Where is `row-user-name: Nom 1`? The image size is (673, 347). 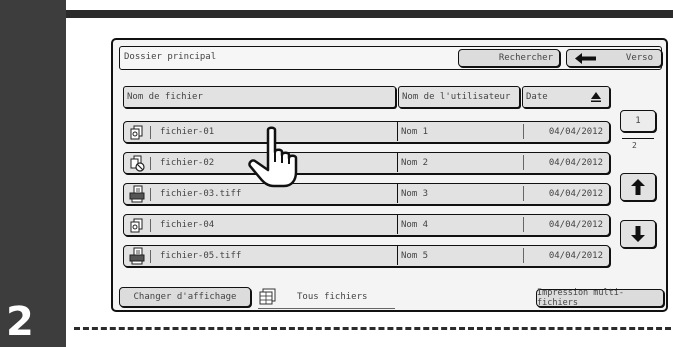 row-user-name: Nom 1 is located at coordinates (415, 132).